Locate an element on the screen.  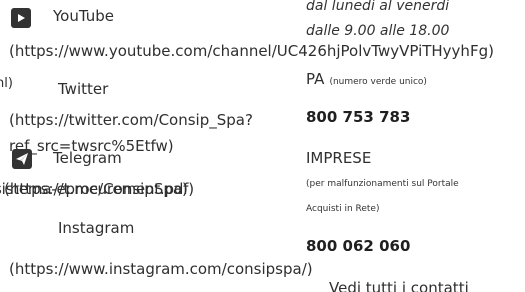
instagram-camera-glyph is located at coordinates (22, 229).